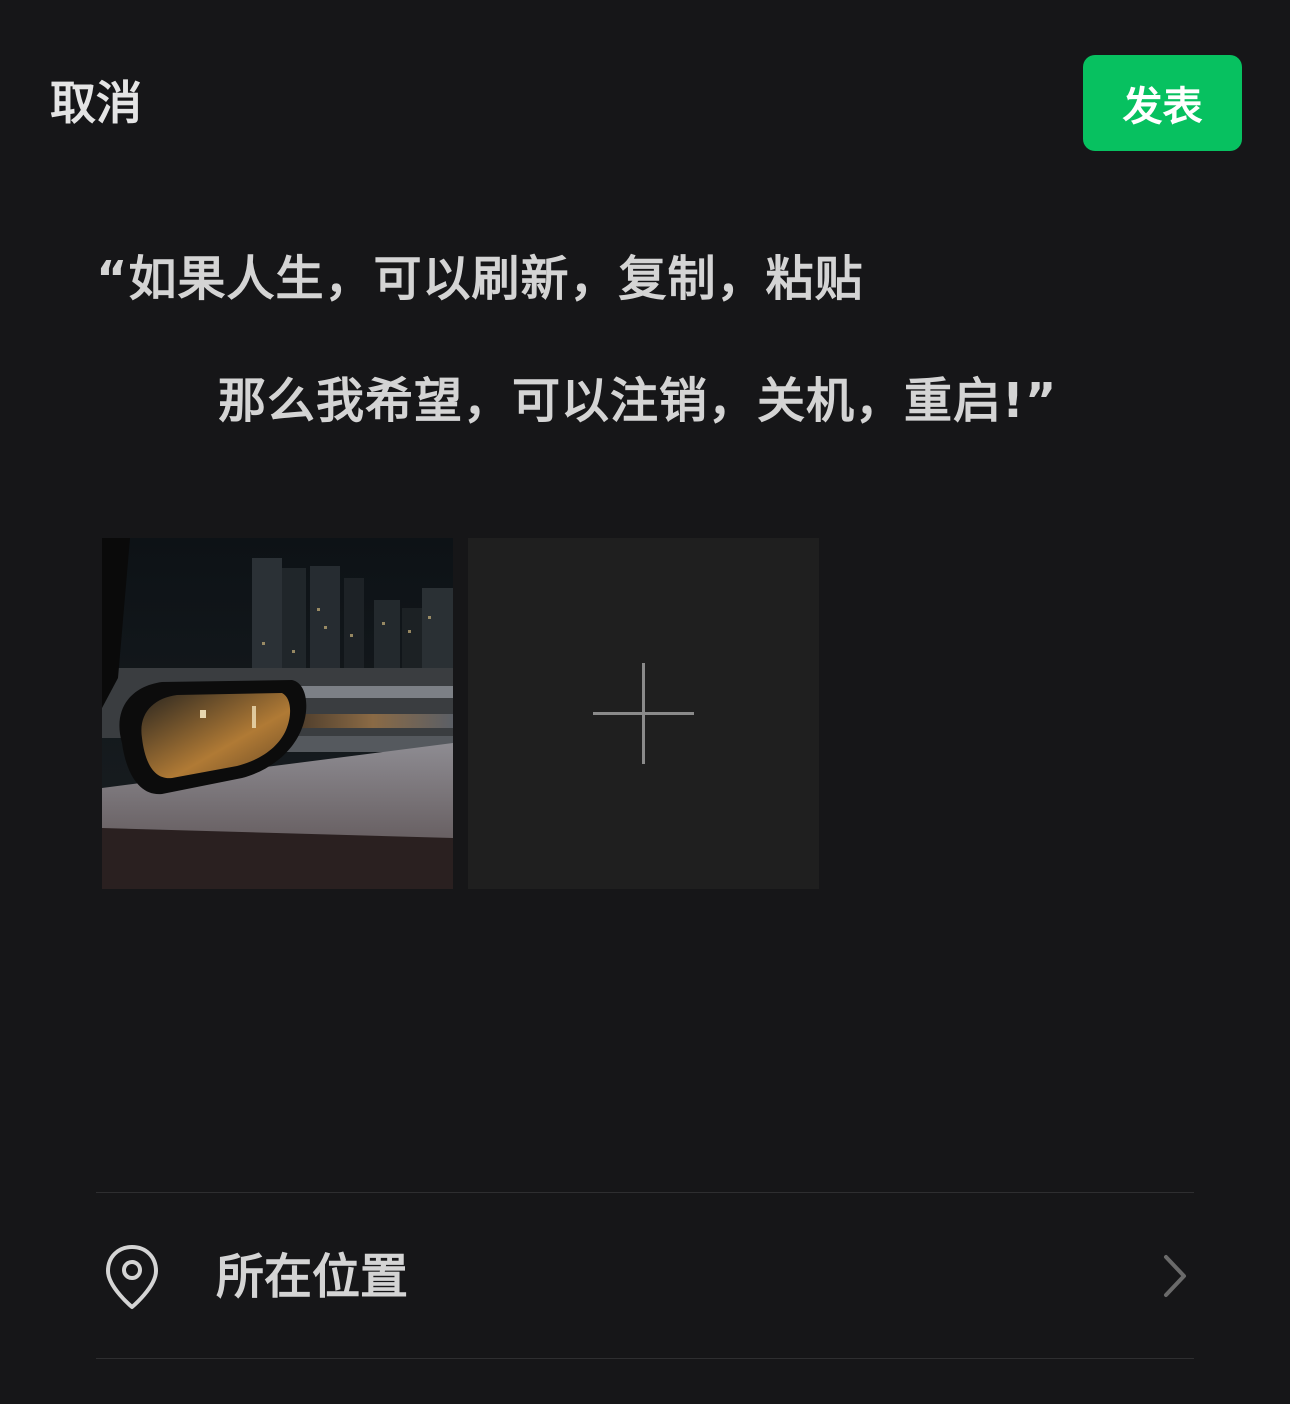 The height and width of the screenshot is (1404, 1290). I want to click on plus-icon, so click(643, 713).